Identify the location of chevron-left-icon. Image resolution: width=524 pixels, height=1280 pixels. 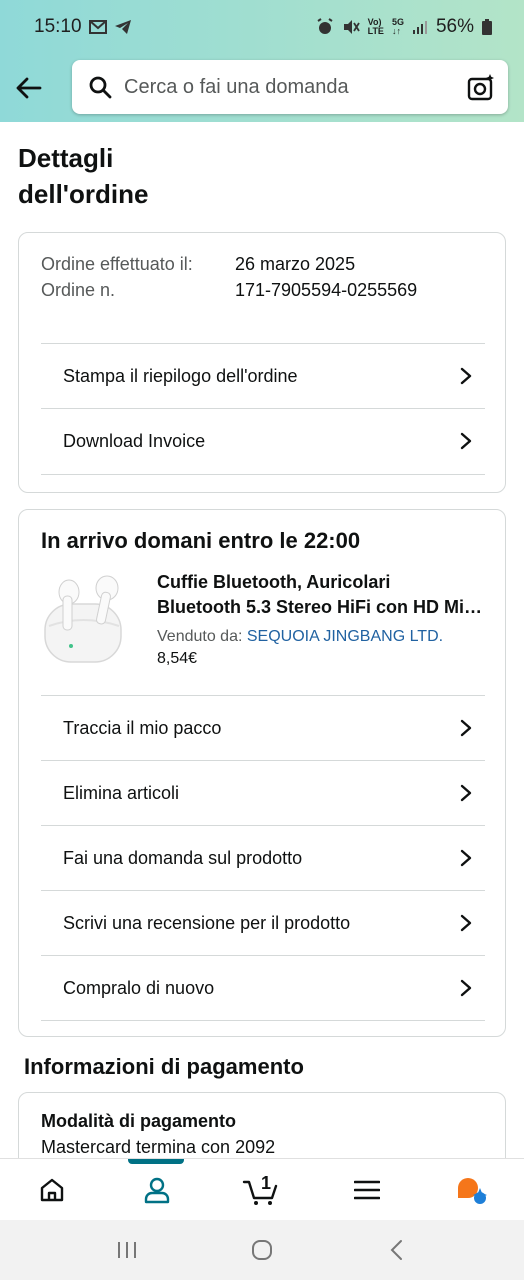
(396, 1250).